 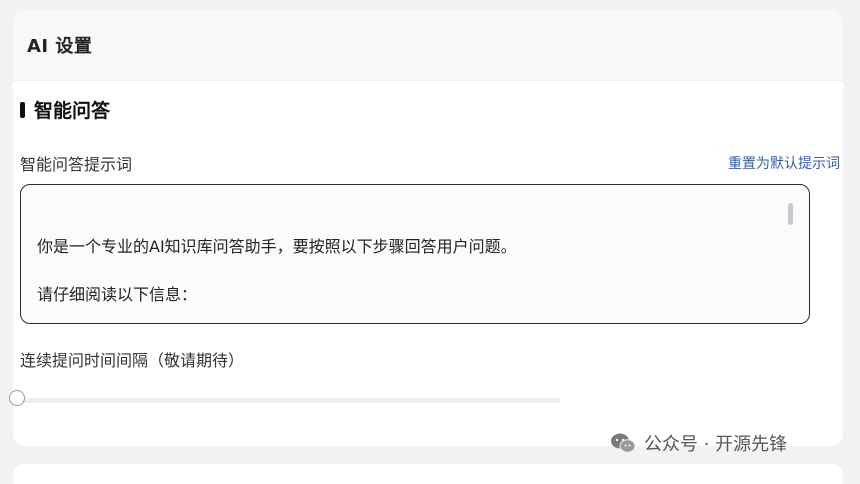 What do you see at coordinates (17, 398) in the screenshot?
I see `interval-slider-handle` at bounding box center [17, 398].